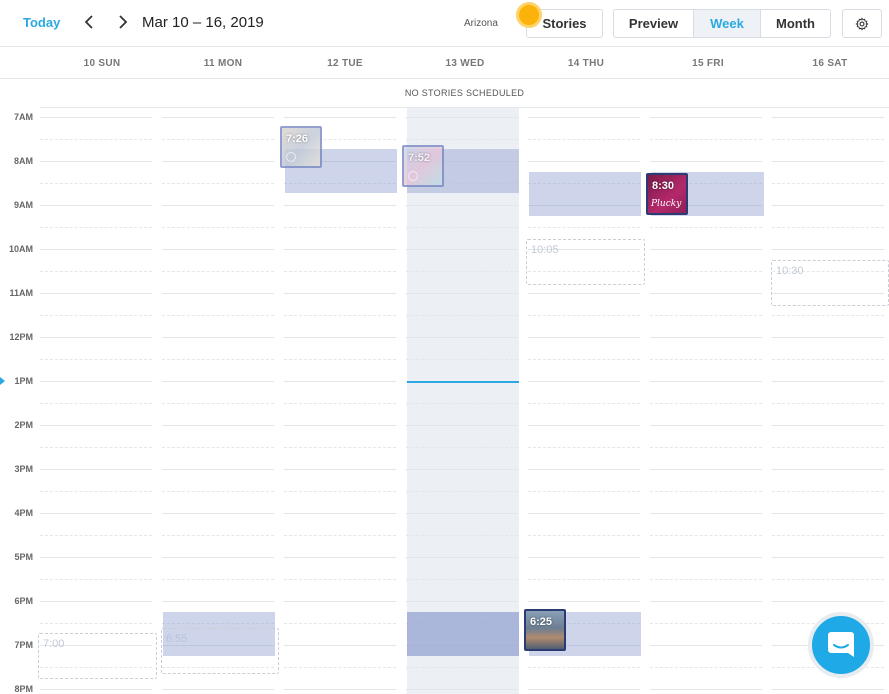 Image resolution: width=889 pixels, height=694 pixels. I want to click on day-header-fri: 15 FRI, so click(708, 63).